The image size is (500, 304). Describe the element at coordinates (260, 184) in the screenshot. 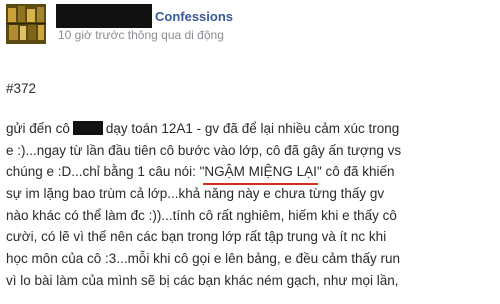

I see `red-underline` at that location.